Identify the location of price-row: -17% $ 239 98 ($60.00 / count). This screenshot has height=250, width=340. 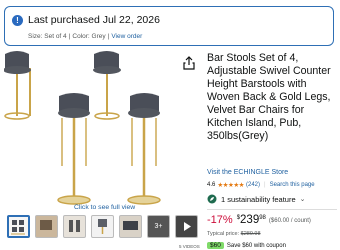
(259, 220).